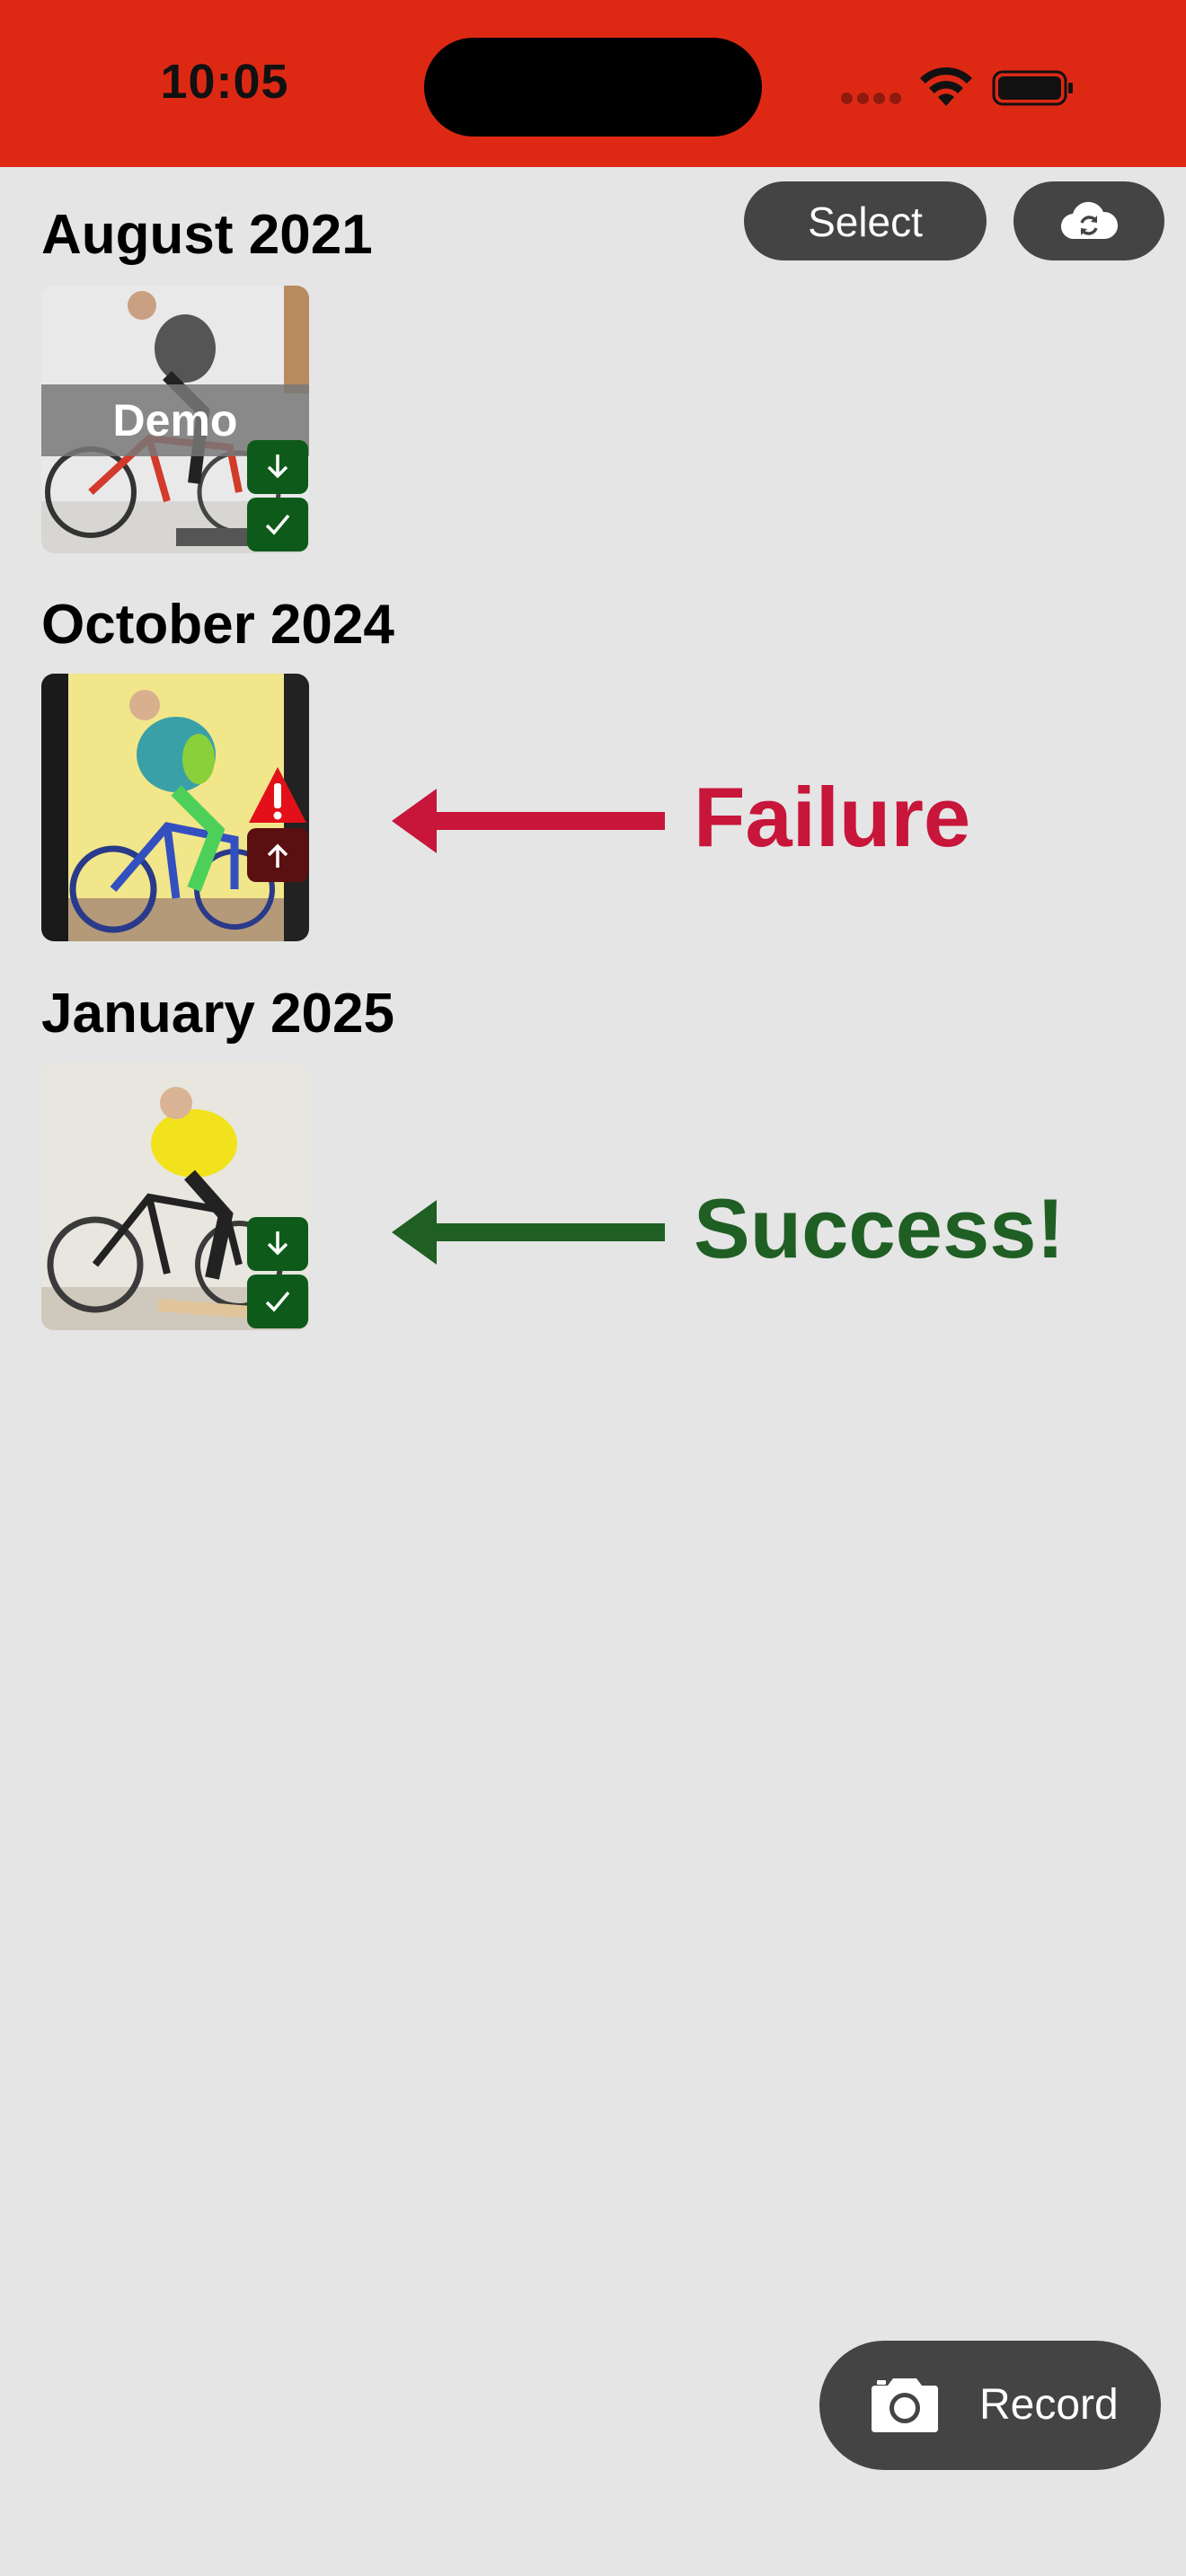 This screenshot has height=2576, width=1186. Describe the element at coordinates (175, 419) in the screenshot. I see `video-thumbnail-demo: Demo` at that location.